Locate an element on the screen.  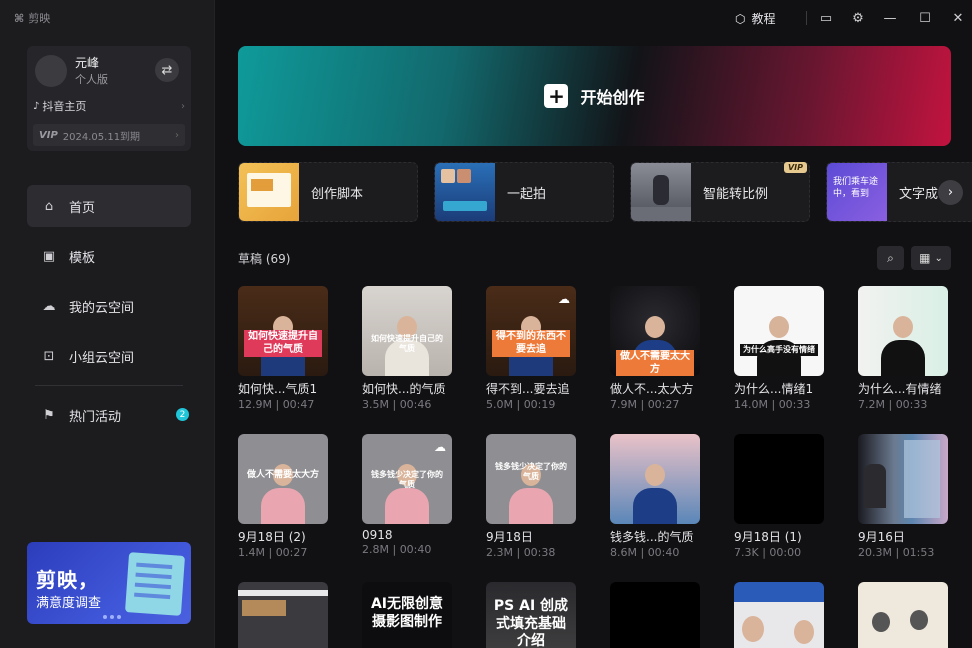
nav-item-home: ⌂ 首页 is located at coordinates (109, 206).